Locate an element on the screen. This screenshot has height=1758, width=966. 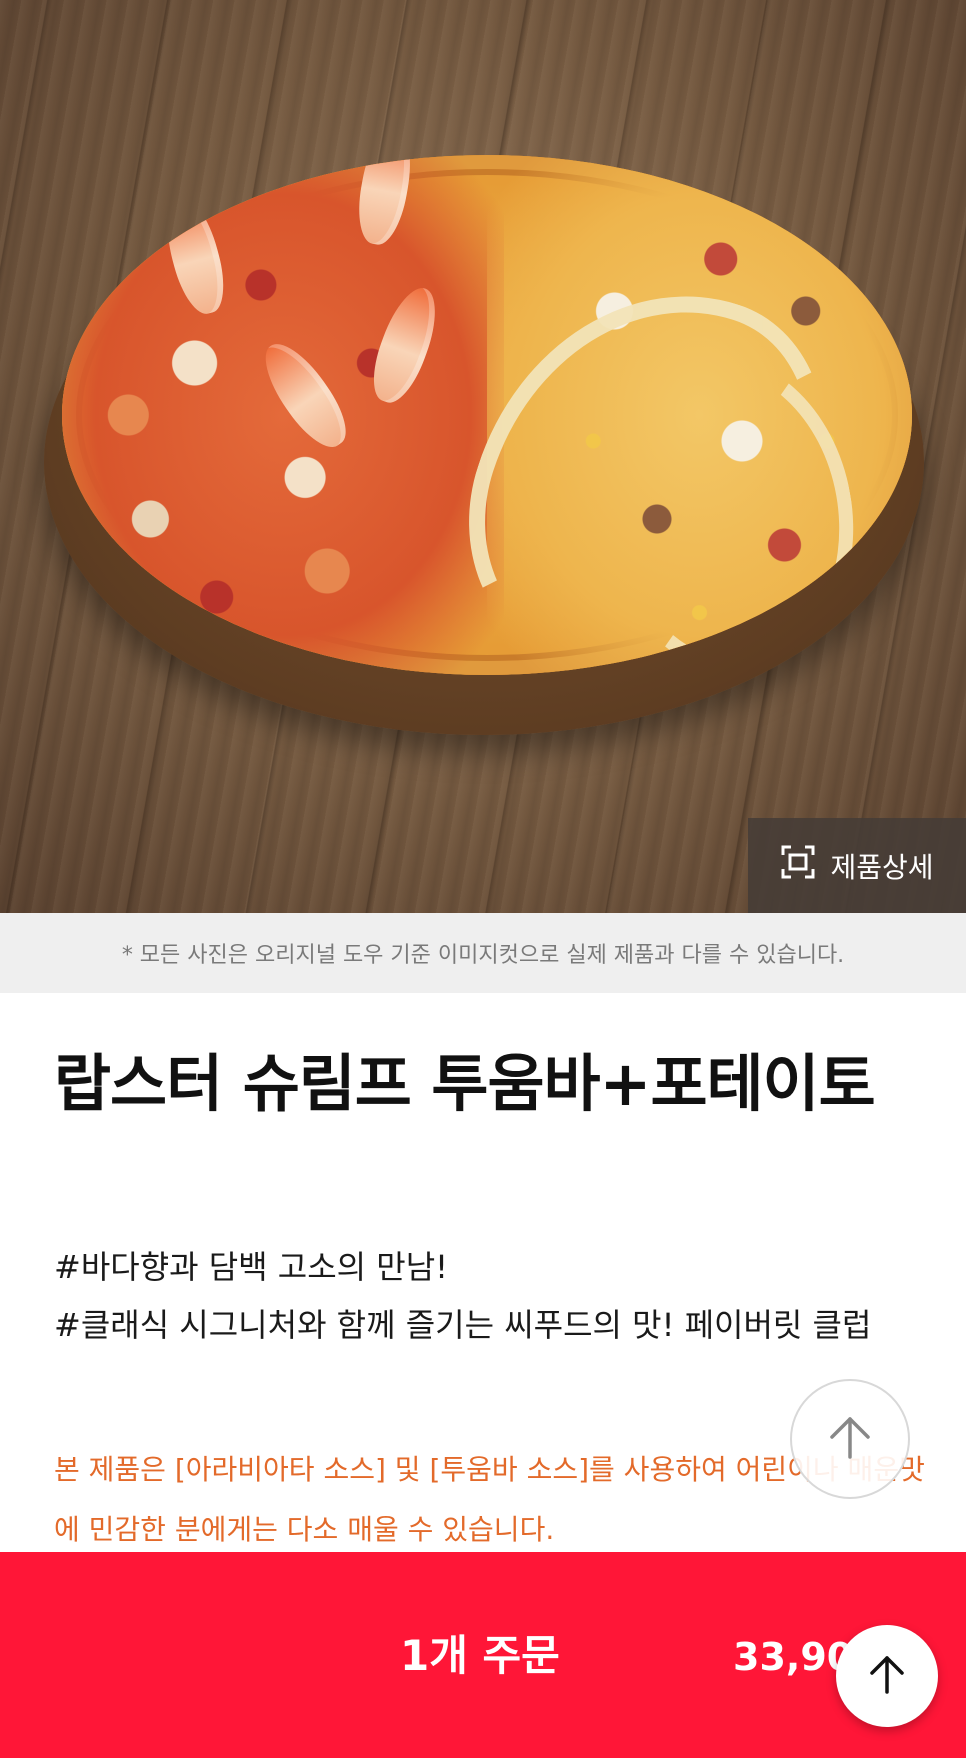
product-detail-button: 제품상세 is located at coordinates (857, 865).